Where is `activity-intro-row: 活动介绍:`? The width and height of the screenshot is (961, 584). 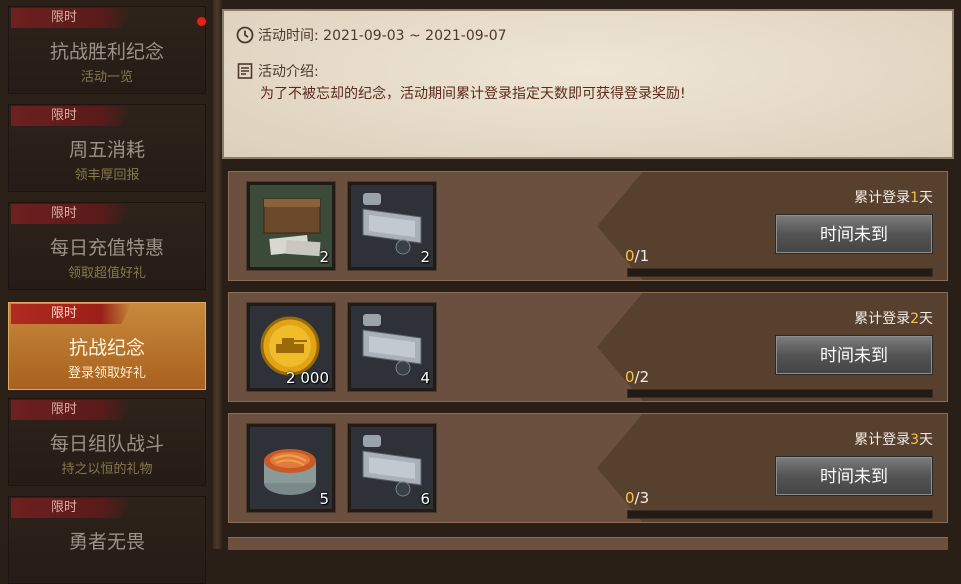 activity-intro-row: 活动介绍: is located at coordinates (277, 71).